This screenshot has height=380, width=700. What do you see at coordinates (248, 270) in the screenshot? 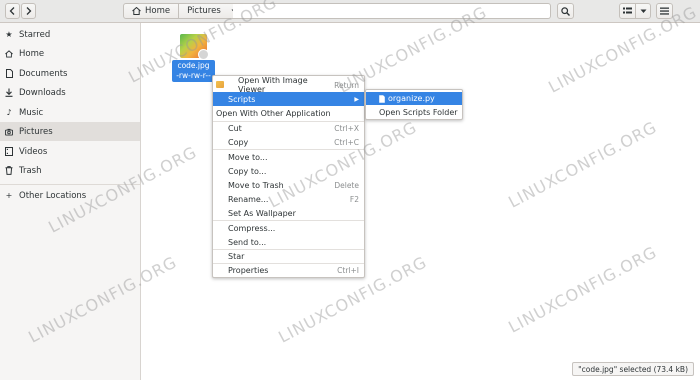
I see `menu-item-label: Properties` at bounding box center [248, 270].